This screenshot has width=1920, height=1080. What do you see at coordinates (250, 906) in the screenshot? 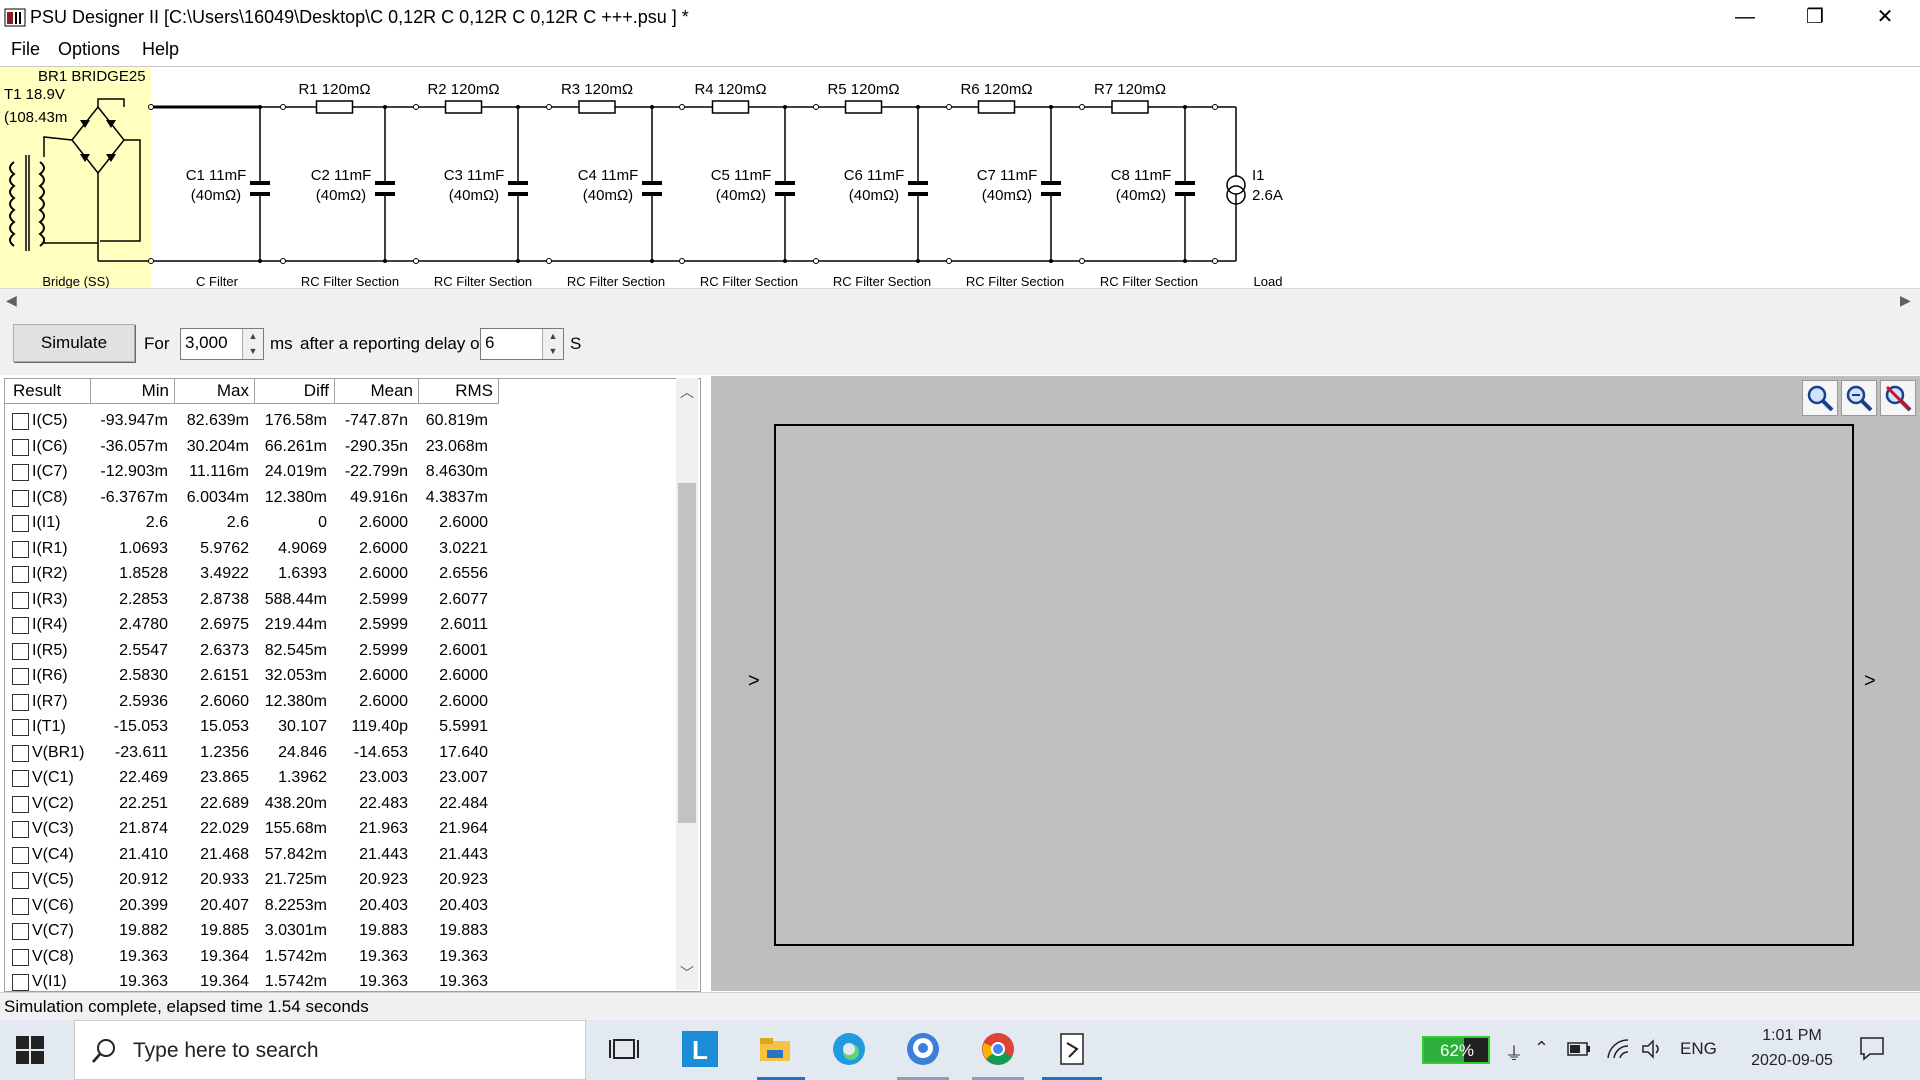
I see `table-row: V(C6) 20.399 20.407 8.2253m 20.403 20.403` at bounding box center [250, 906].